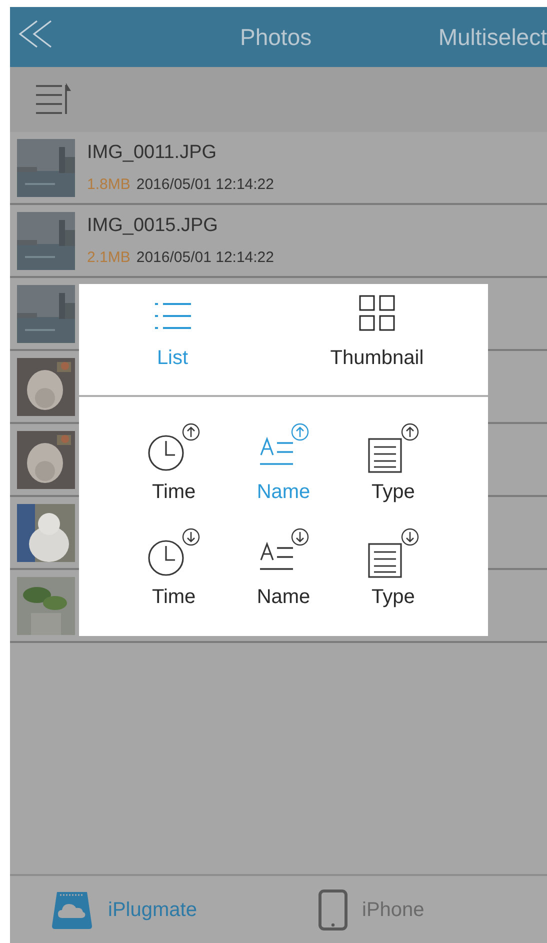 This screenshot has height=943, width=547. I want to click on screen-title: Photos, so click(276, 37).